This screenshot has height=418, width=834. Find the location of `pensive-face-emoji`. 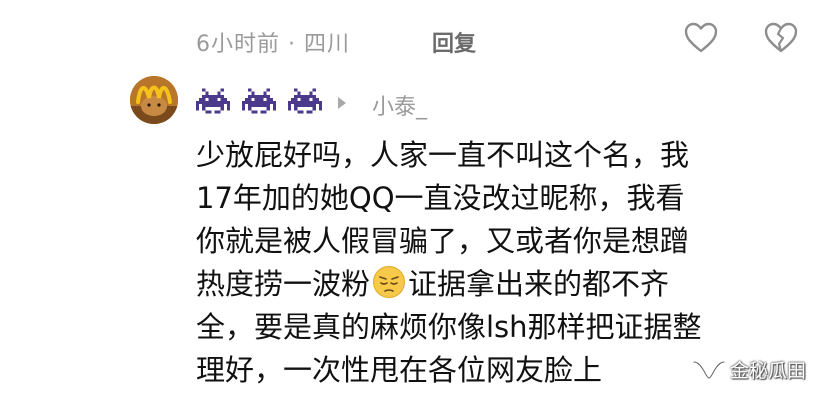

pensive-face-emoji is located at coordinates (389, 282).